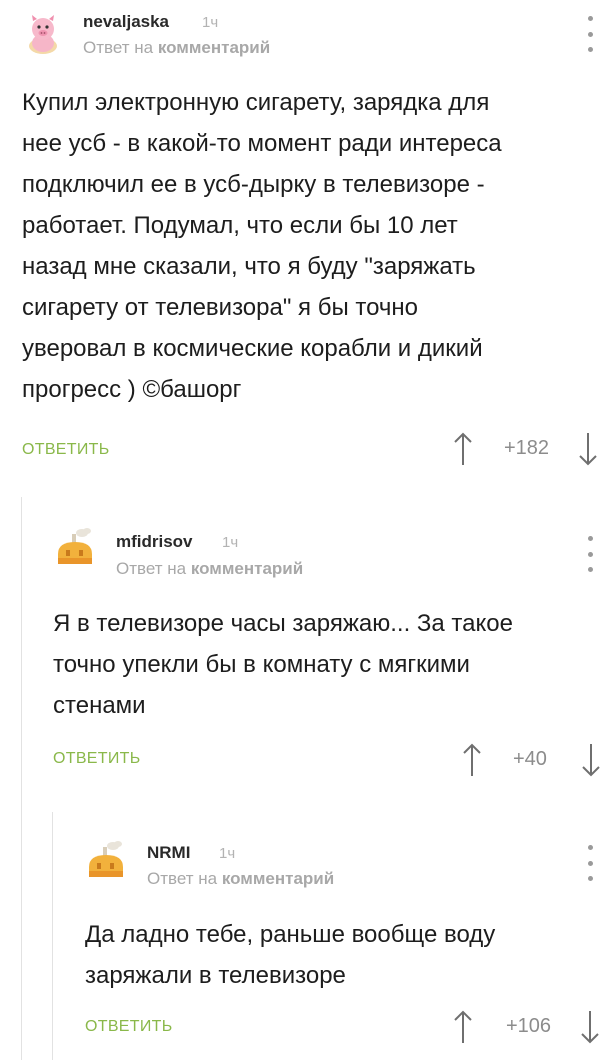 The width and height of the screenshot is (614, 1060). Describe the element at coordinates (182, 878) in the screenshot. I see `reply-prefix: Ответ на` at that location.